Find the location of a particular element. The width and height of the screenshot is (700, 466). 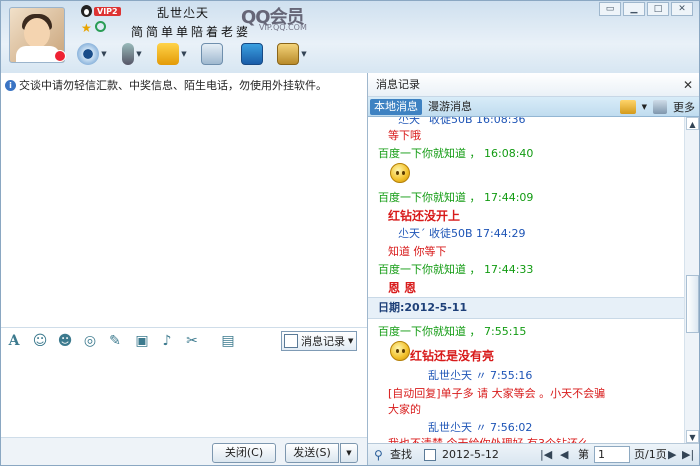

security-notice-text: 交谈中请勿轻信汇款、中奖信息、陌生电话，勿使用外挂软件。 is located at coordinates (173, 85).